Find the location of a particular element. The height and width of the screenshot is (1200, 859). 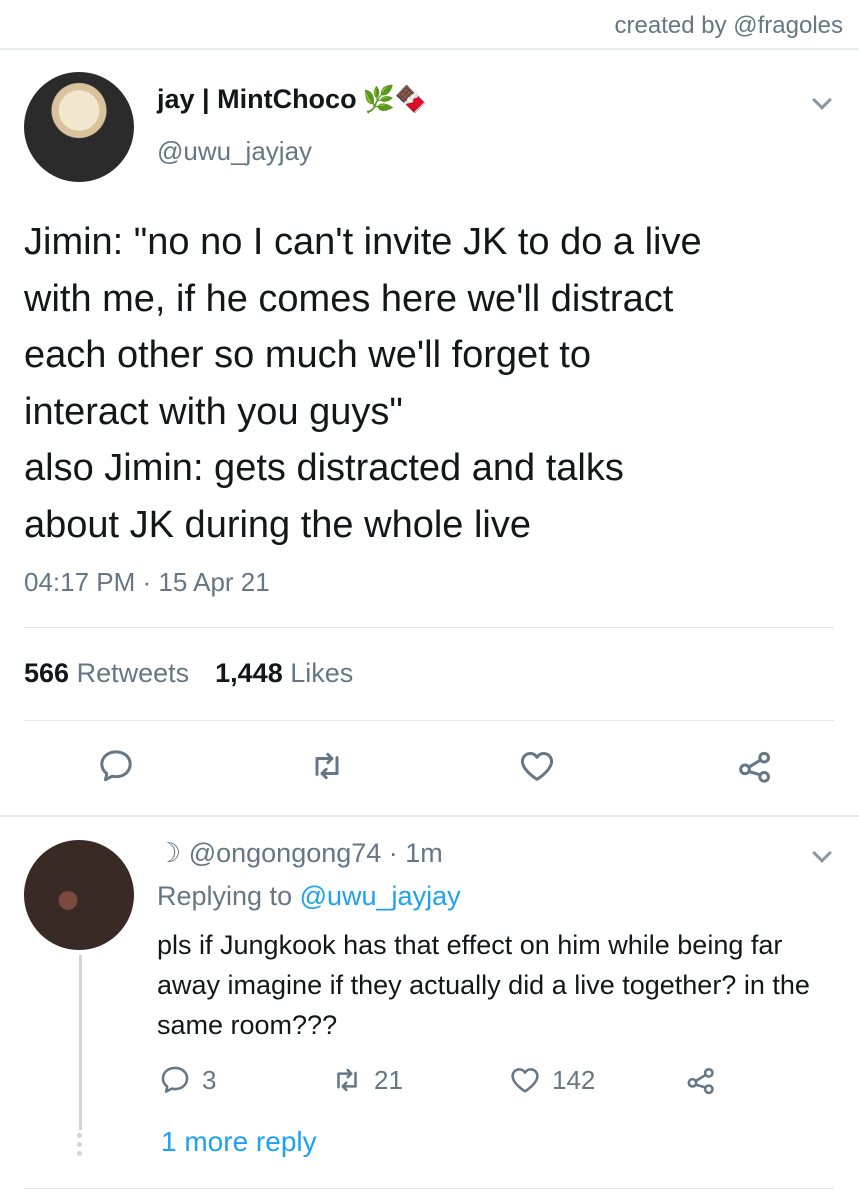

reply-author-meta: ☽ @ongongong74 · 1m is located at coordinates (300, 853).